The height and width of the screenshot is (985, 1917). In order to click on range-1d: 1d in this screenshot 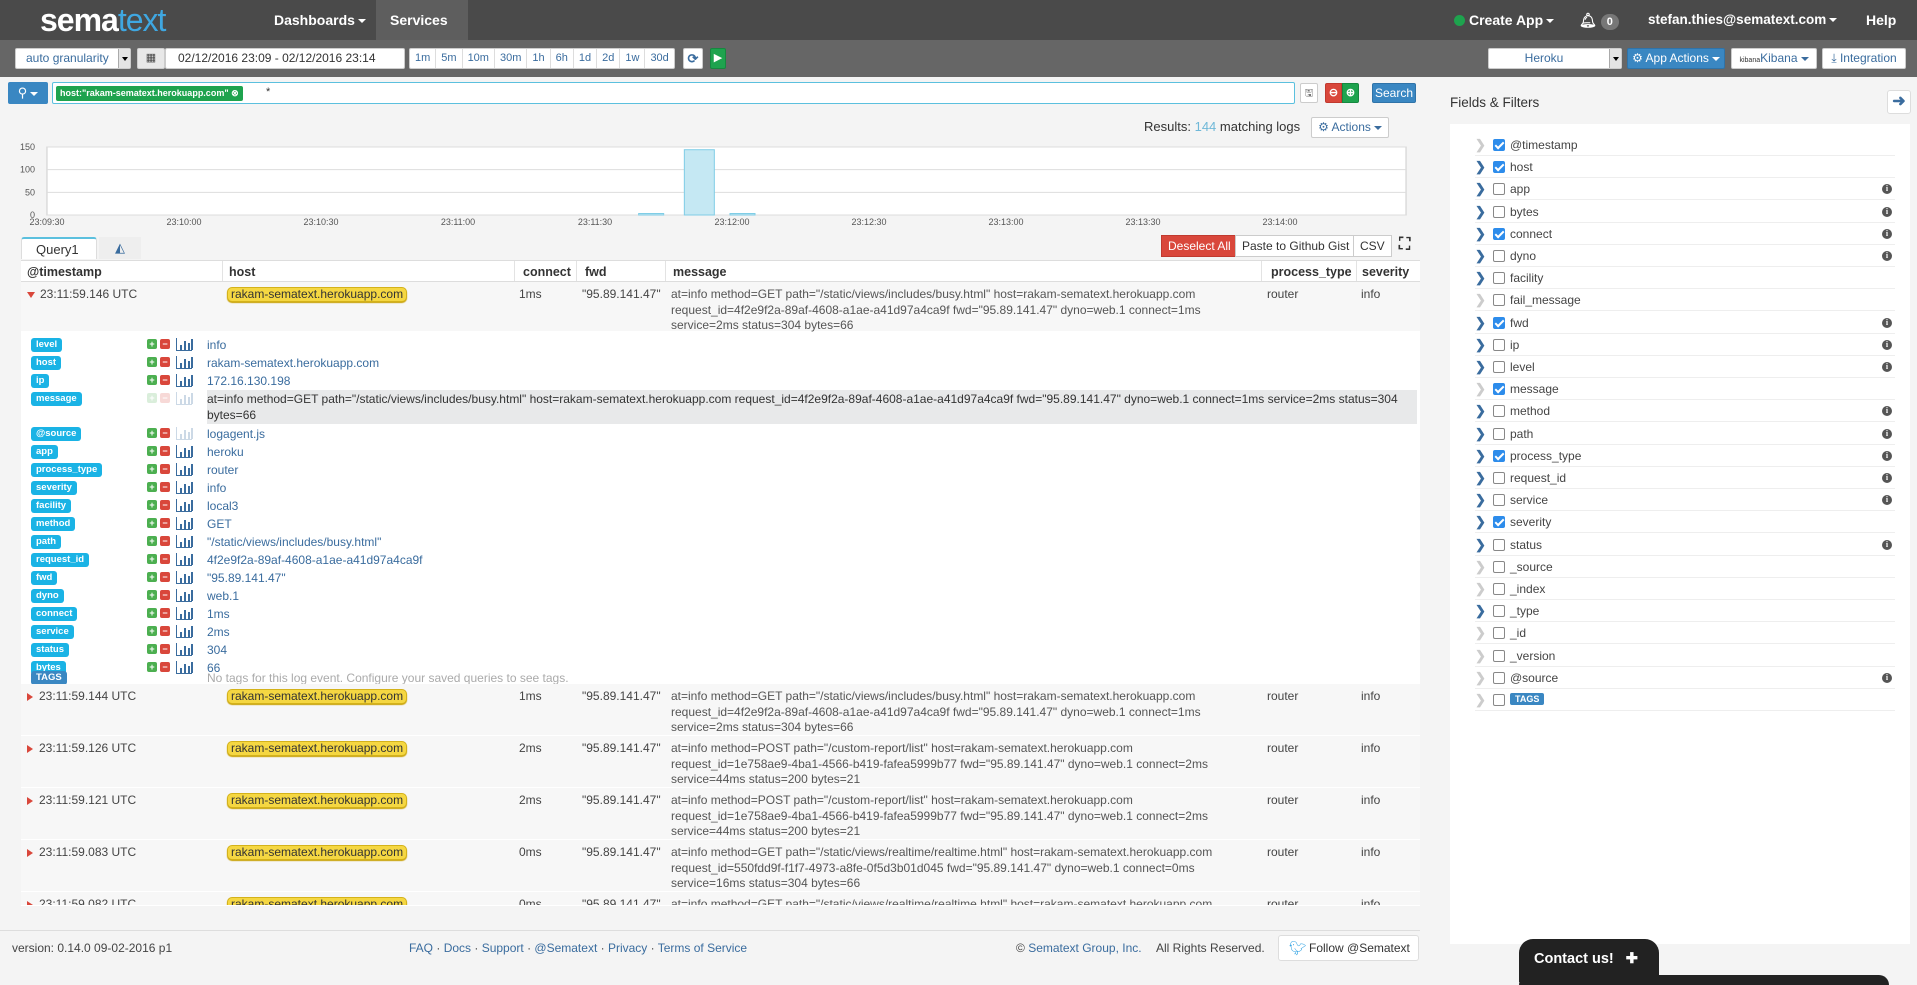, I will do `click(586, 58)`.